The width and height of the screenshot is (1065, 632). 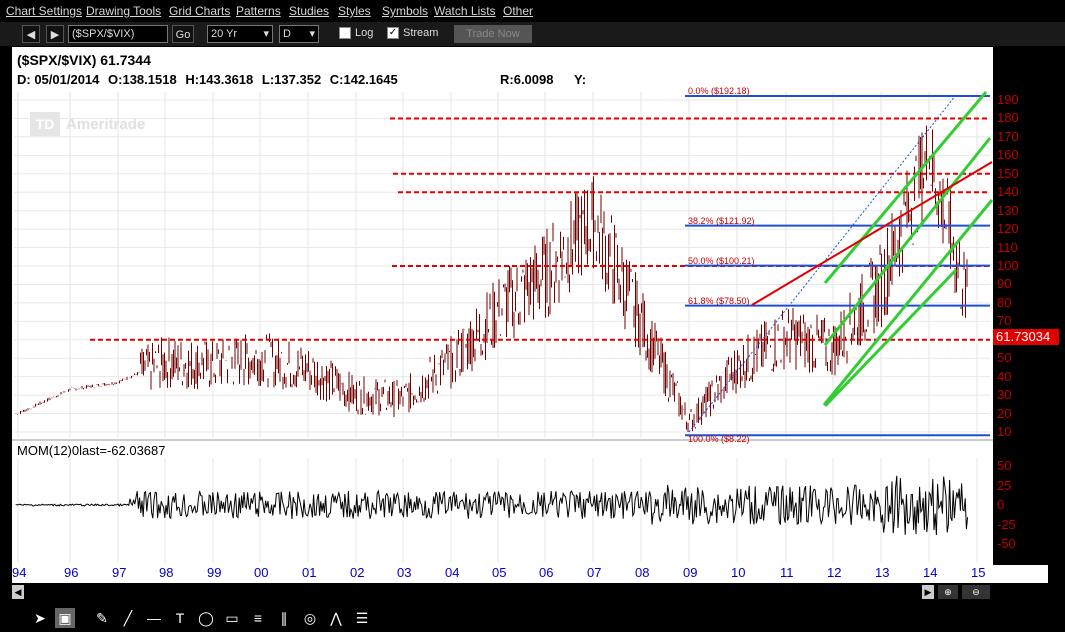 What do you see at coordinates (128, 618) in the screenshot?
I see `trendline-icon: ╱` at bounding box center [128, 618].